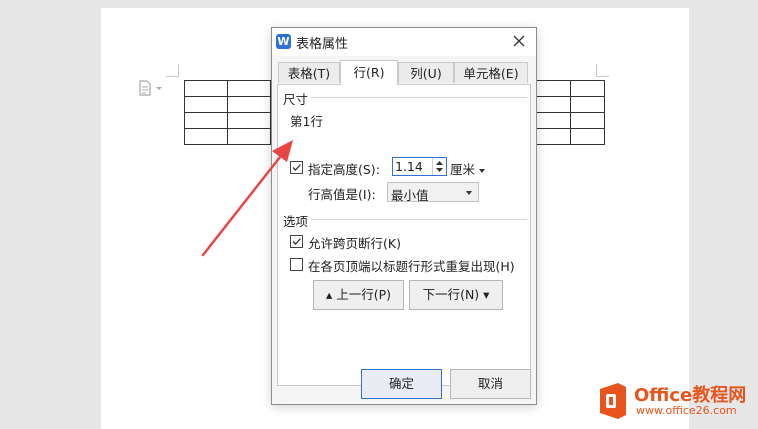 Image resolution: width=758 pixels, height=429 pixels. I want to click on tab-table: 表格(T), so click(309, 72).